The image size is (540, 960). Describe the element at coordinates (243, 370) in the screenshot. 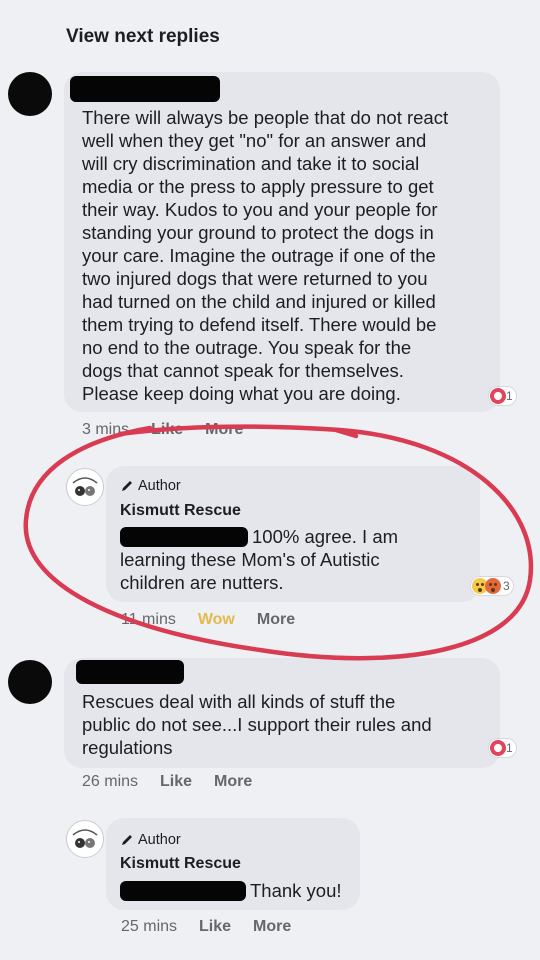

I see `comment-line: dogs that cannot speak for themselves.` at that location.